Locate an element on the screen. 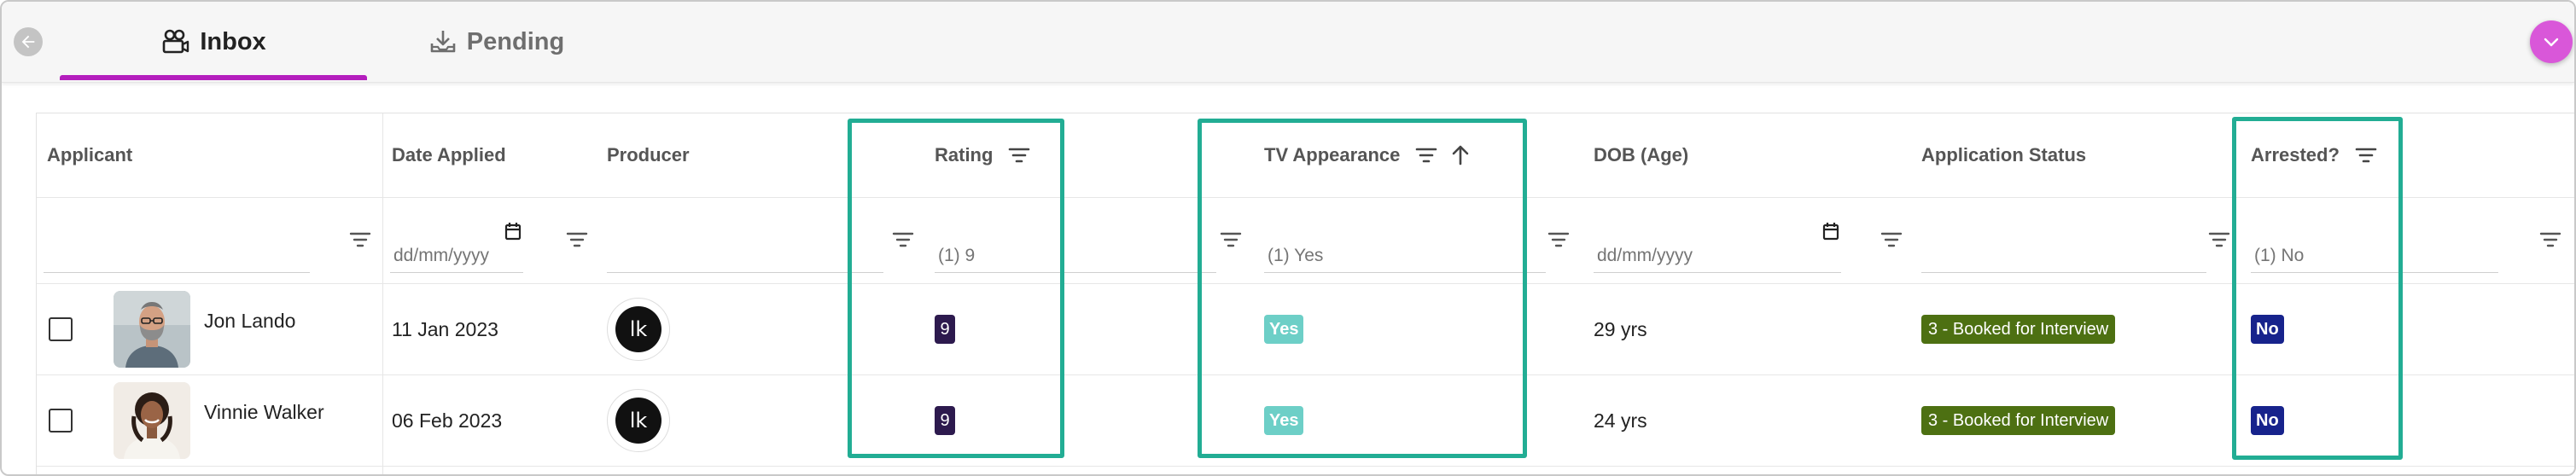  applicant-name: Jon Lando is located at coordinates (249, 329).